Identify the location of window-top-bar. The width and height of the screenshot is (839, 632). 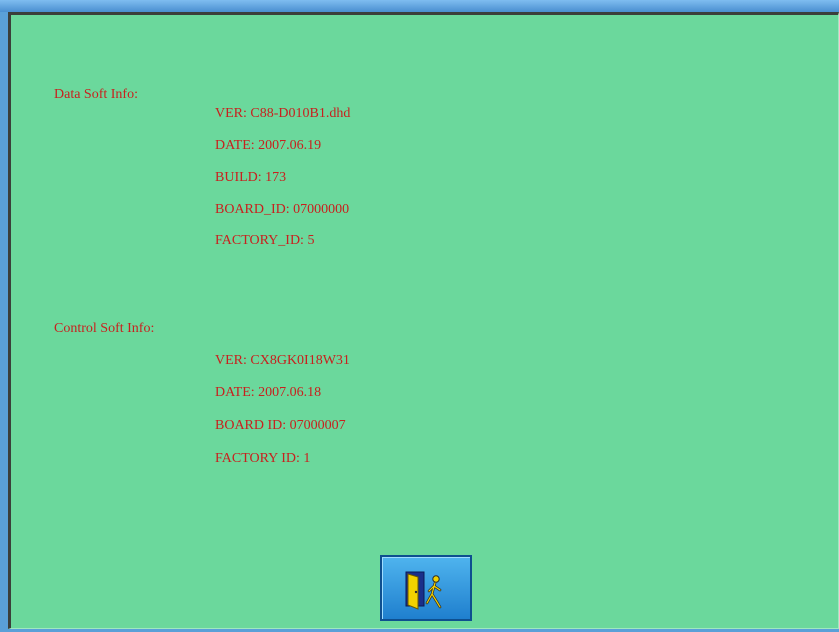
(419, 6).